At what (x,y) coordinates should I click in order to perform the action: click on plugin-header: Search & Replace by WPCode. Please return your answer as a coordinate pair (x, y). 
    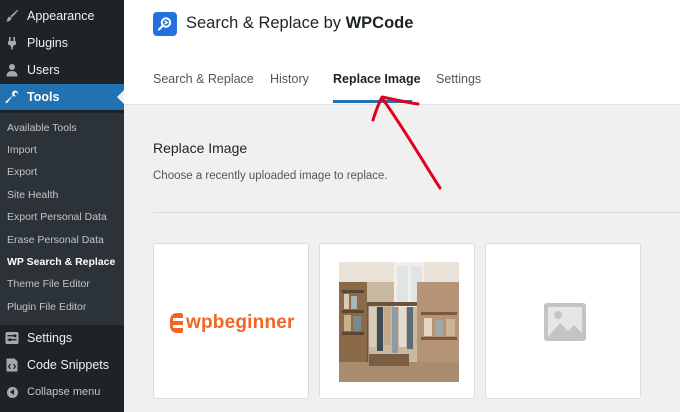
    Looking at the image, I should click on (402, 29).